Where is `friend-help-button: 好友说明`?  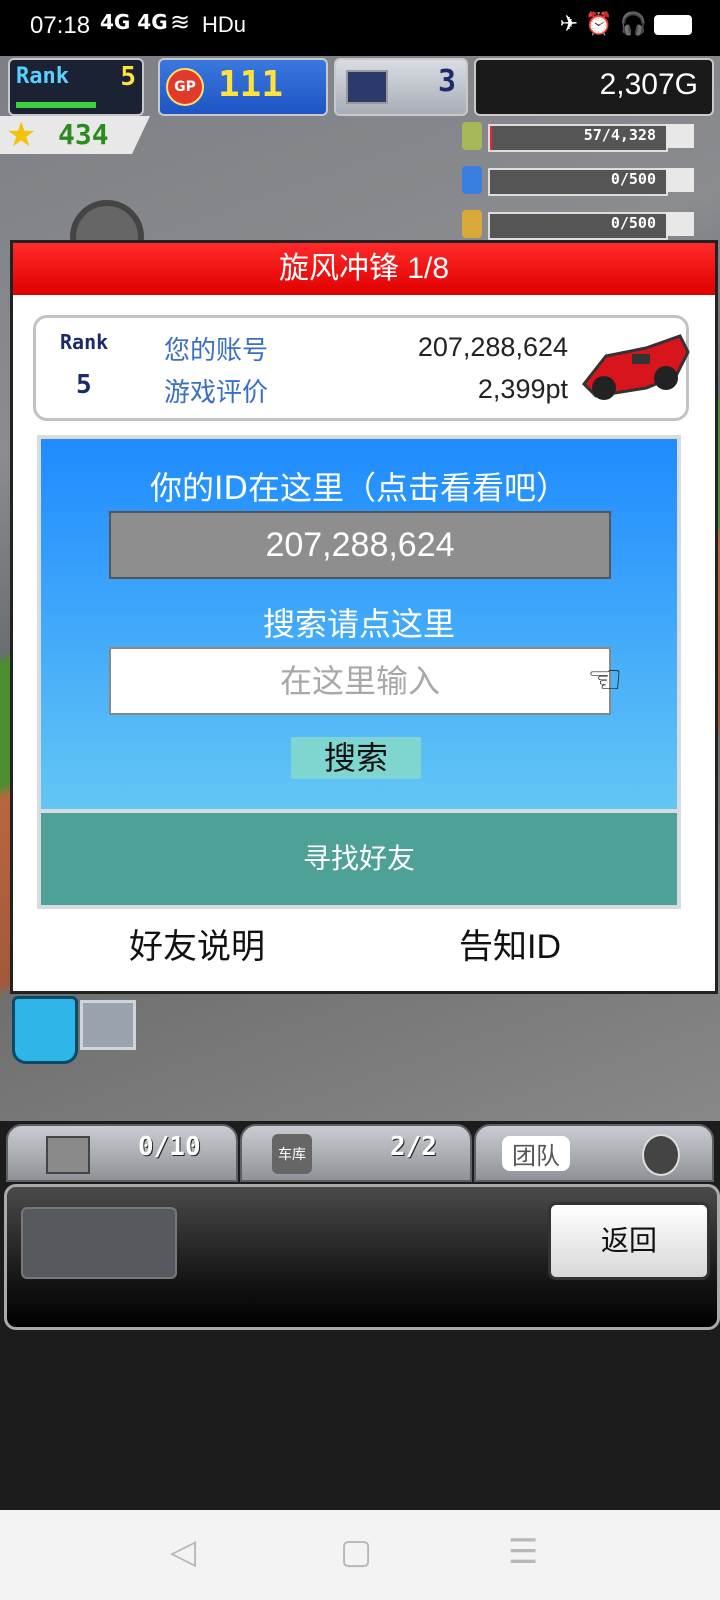
friend-help-button: 好友说明 is located at coordinates (197, 943).